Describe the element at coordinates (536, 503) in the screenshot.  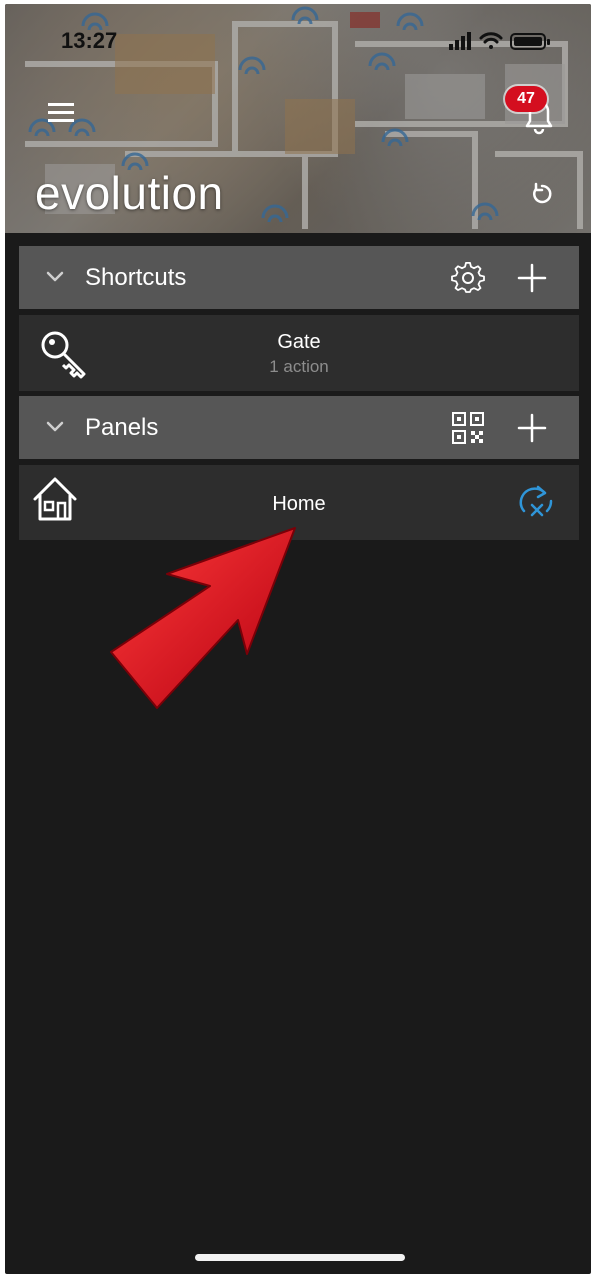
I see `sync-disconnected-icon` at that location.